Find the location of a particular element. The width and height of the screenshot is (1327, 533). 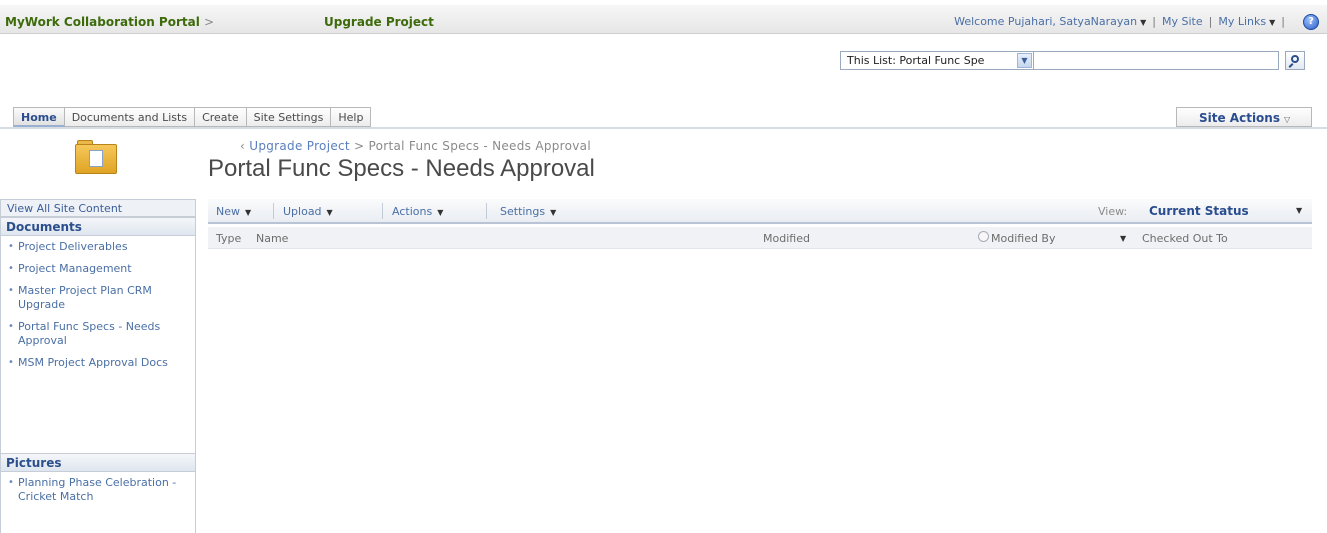

welcome-menu: Welcome Pujahari, SatyaNarayan ▼ is located at coordinates (1050, 21).